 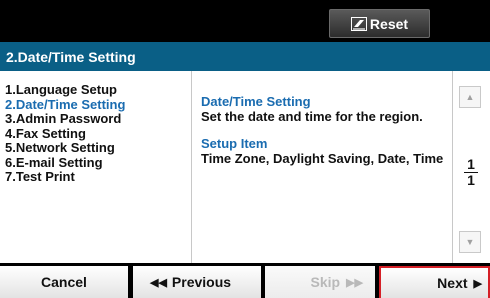 What do you see at coordinates (98, 105) in the screenshot?
I see `menu-item-date-time-setting: 2.Date/Time Setting` at bounding box center [98, 105].